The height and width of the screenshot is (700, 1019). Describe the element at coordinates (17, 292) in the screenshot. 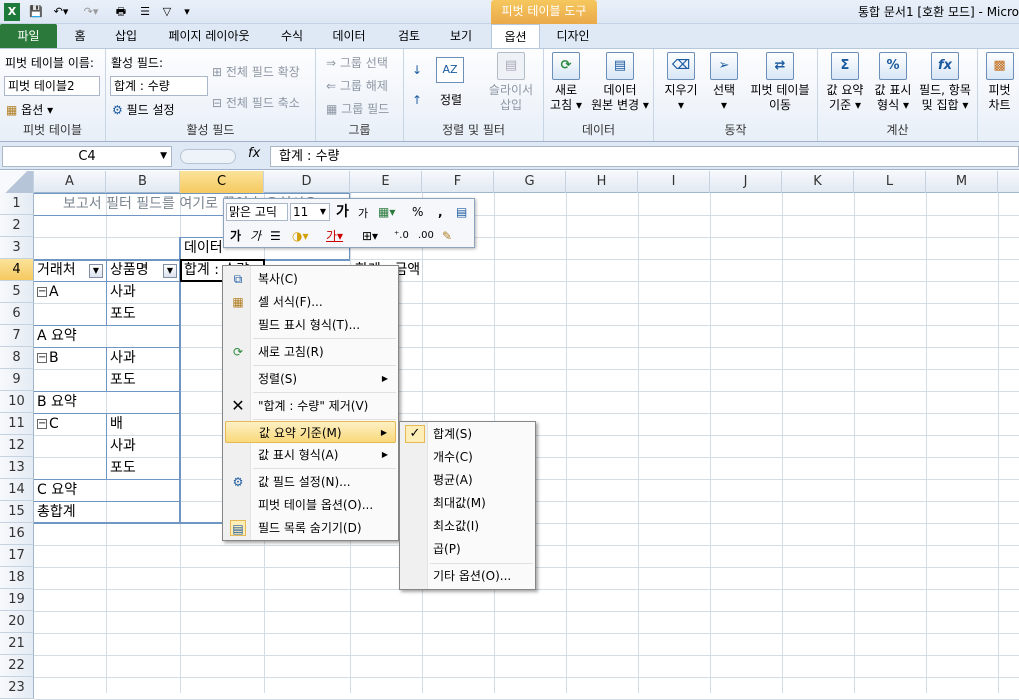

I see `row-header-5: 5` at that location.